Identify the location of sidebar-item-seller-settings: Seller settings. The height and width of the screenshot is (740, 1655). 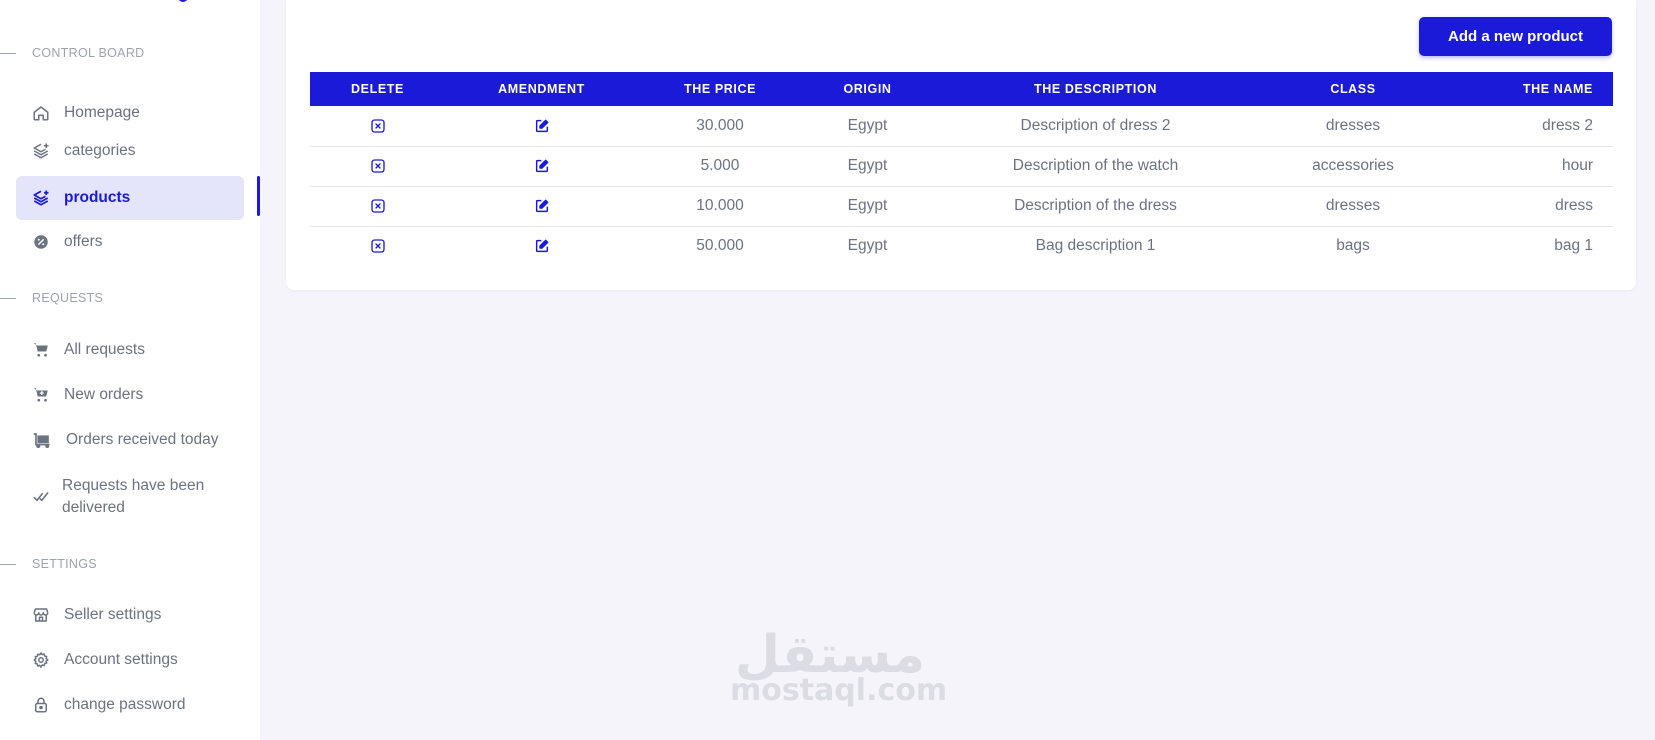
(130, 615).